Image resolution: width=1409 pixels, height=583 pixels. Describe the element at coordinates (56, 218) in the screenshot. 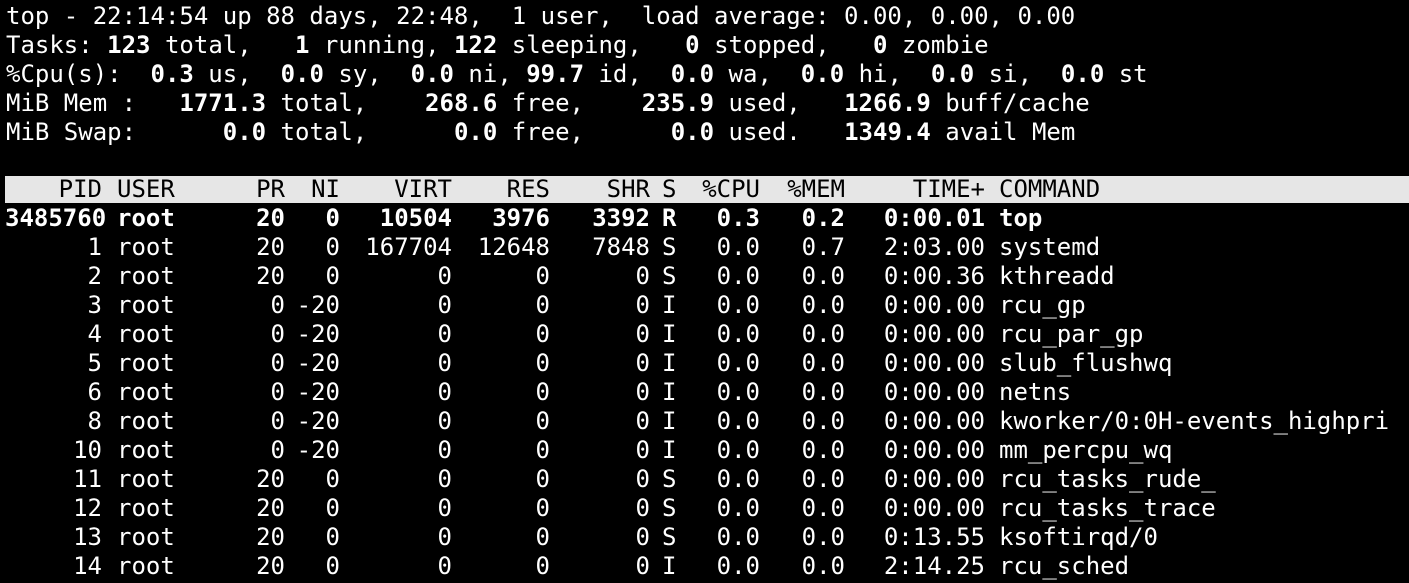

I see `process-pid: 3485760` at that location.